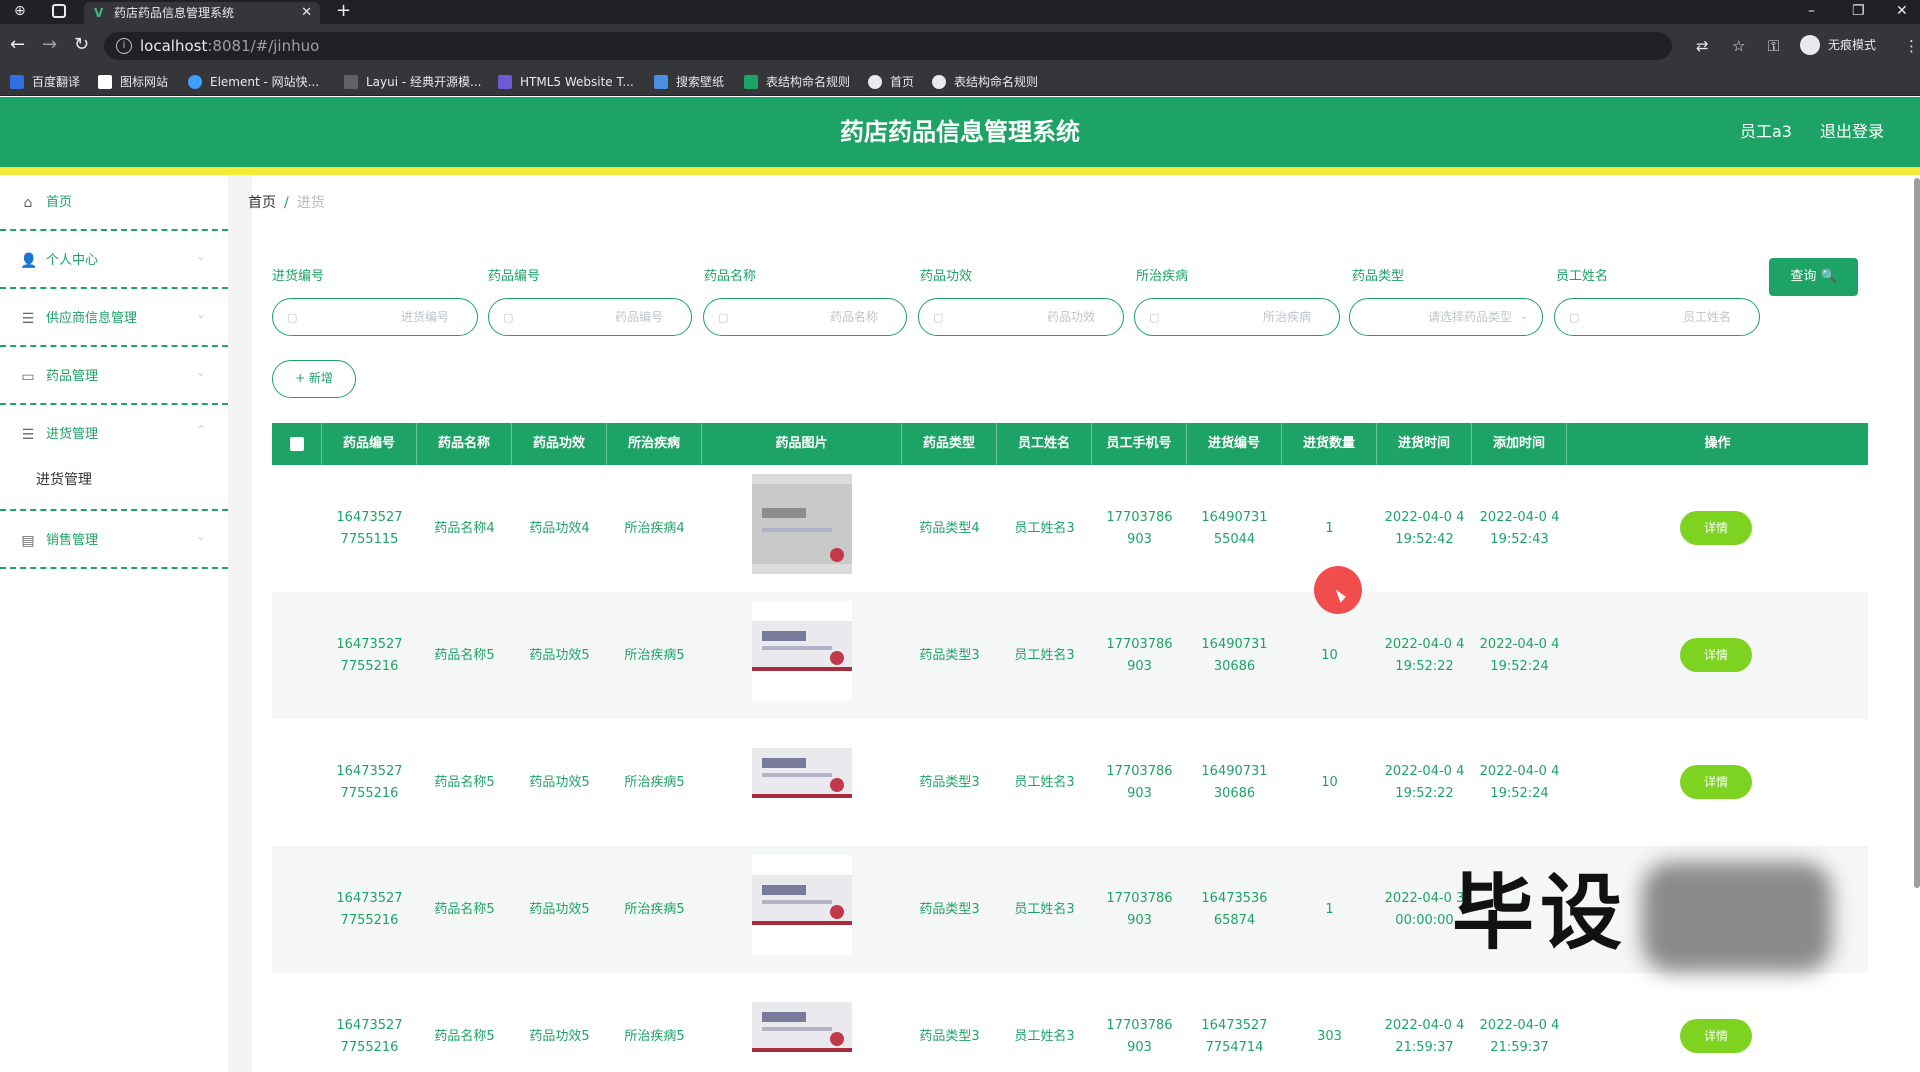 The height and width of the screenshot is (1072, 1920). Describe the element at coordinates (1813, 277) in the screenshot. I see `query-button: 查询 🔍` at that location.